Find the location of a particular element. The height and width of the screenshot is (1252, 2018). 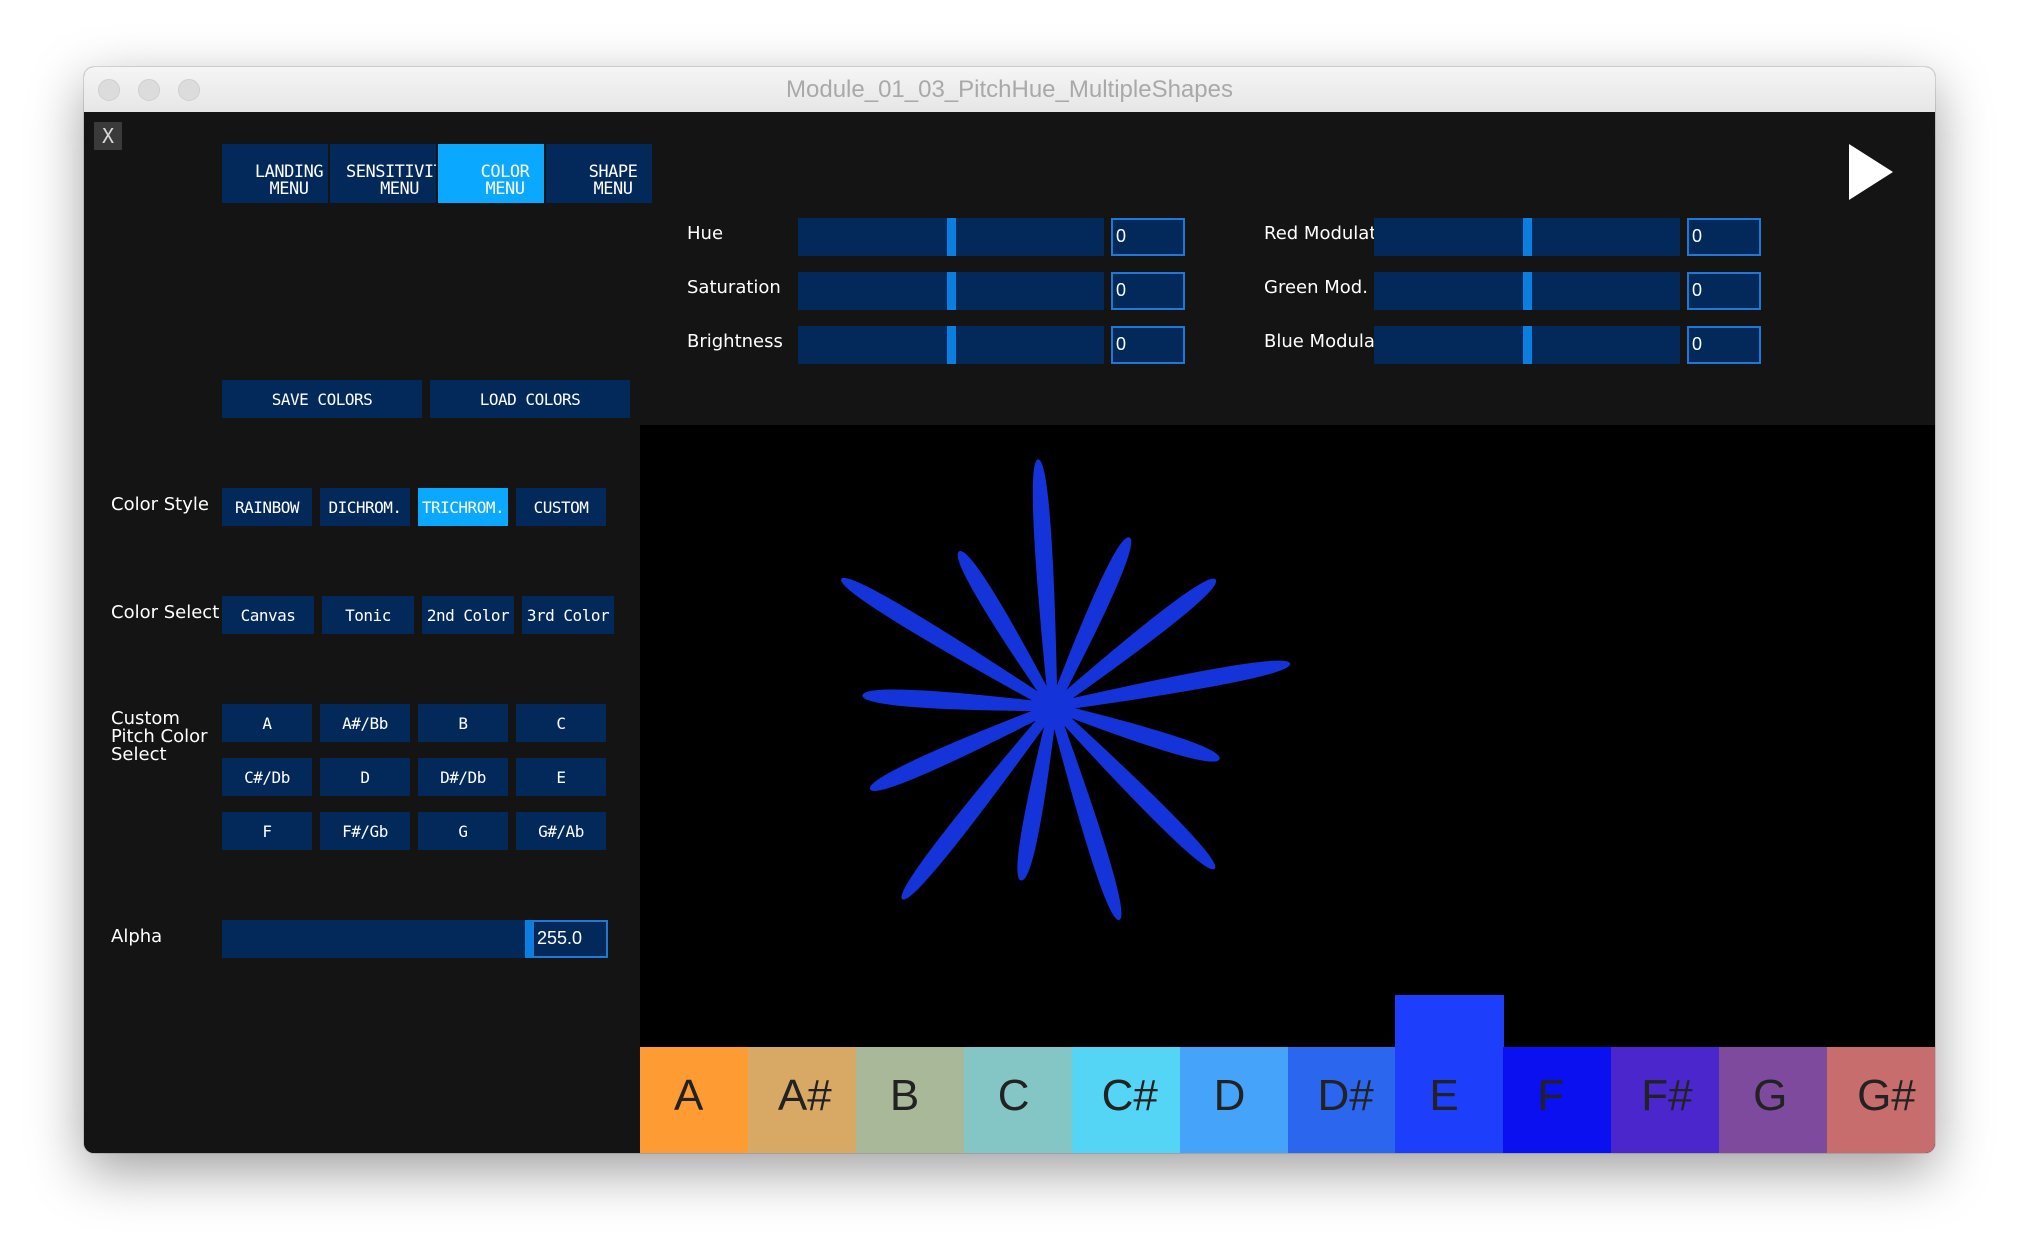

brightness-slider is located at coordinates (951, 345).